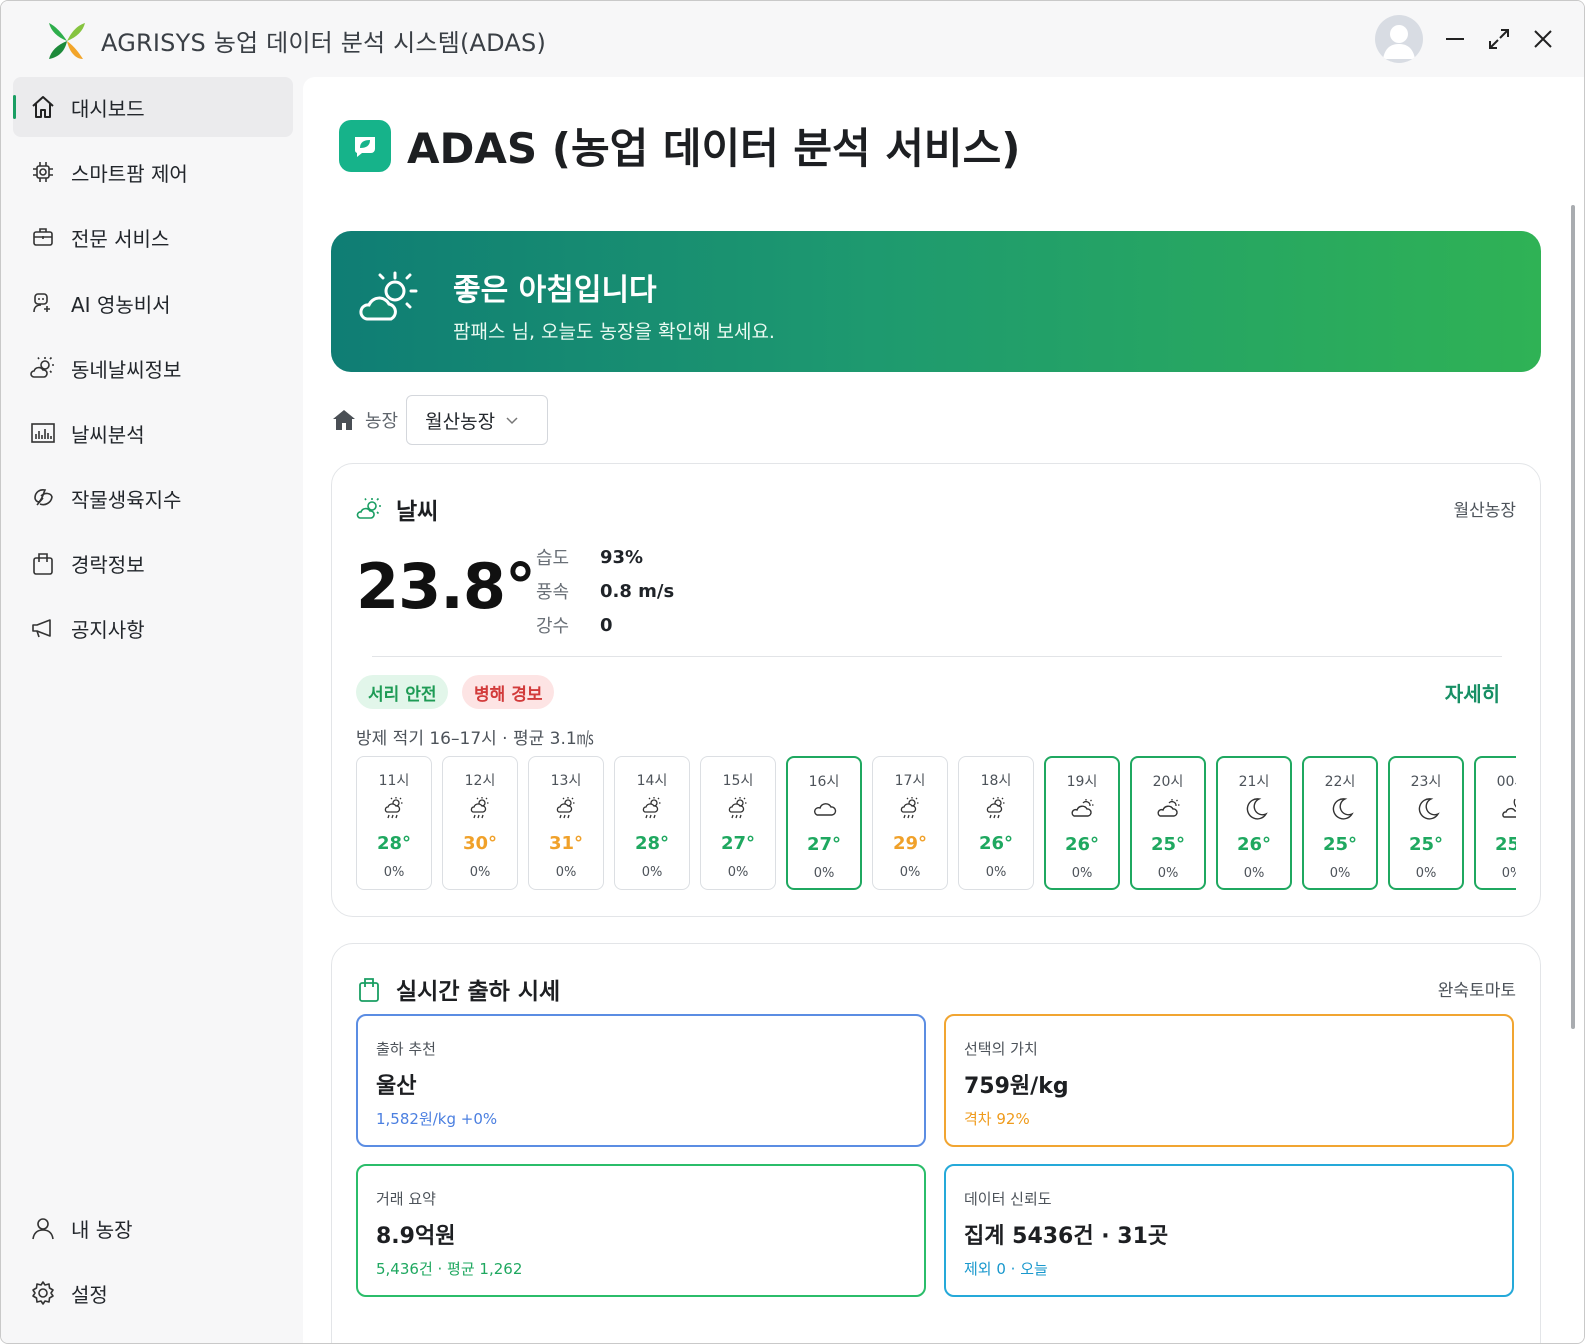  What do you see at coordinates (480, 823) in the screenshot?
I see `hourly-forecast-item: 12시 30° 0%` at bounding box center [480, 823].